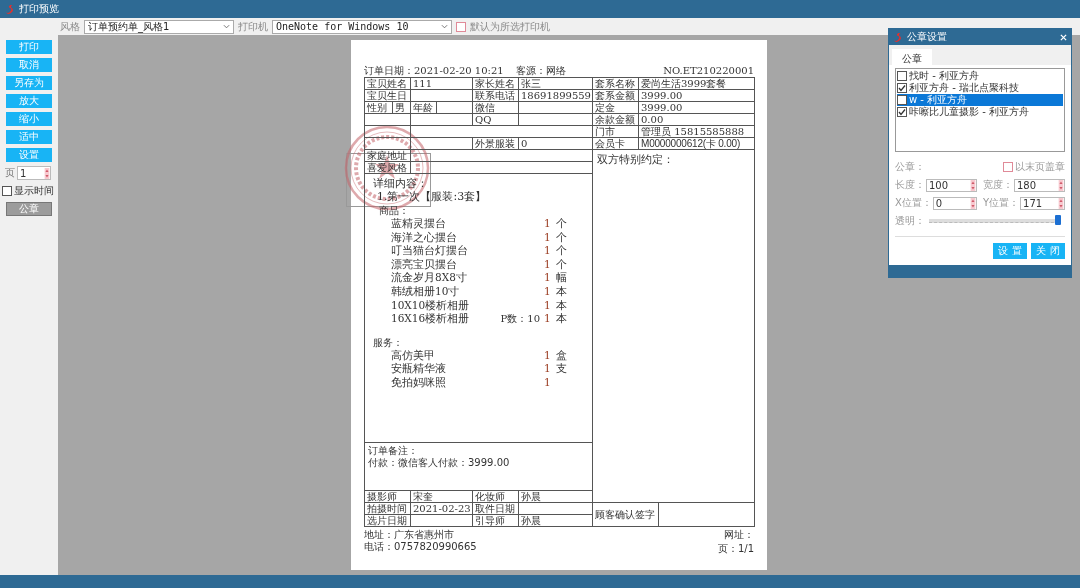 Image resolution: width=1080 pixels, height=588 pixels. Describe the element at coordinates (998, 185) in the screenshot. I see `field-label: 宽度：` at that location.